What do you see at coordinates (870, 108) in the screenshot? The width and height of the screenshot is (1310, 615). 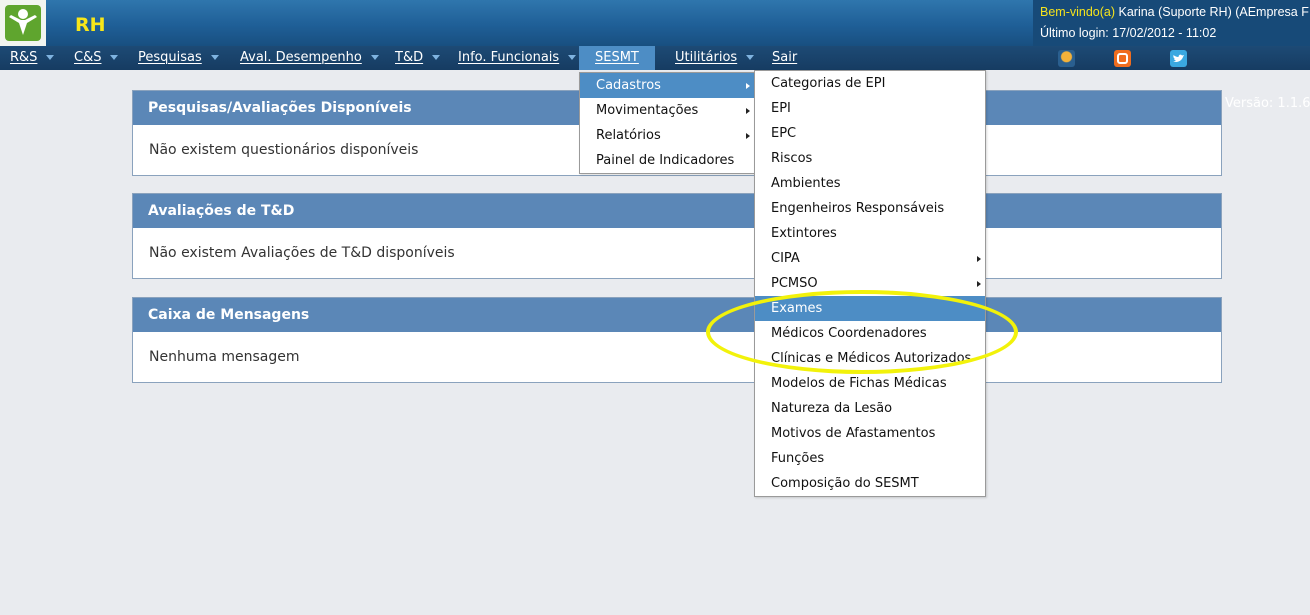 I see `menu-item-epi: EPI` at bounding box center [870, 108].